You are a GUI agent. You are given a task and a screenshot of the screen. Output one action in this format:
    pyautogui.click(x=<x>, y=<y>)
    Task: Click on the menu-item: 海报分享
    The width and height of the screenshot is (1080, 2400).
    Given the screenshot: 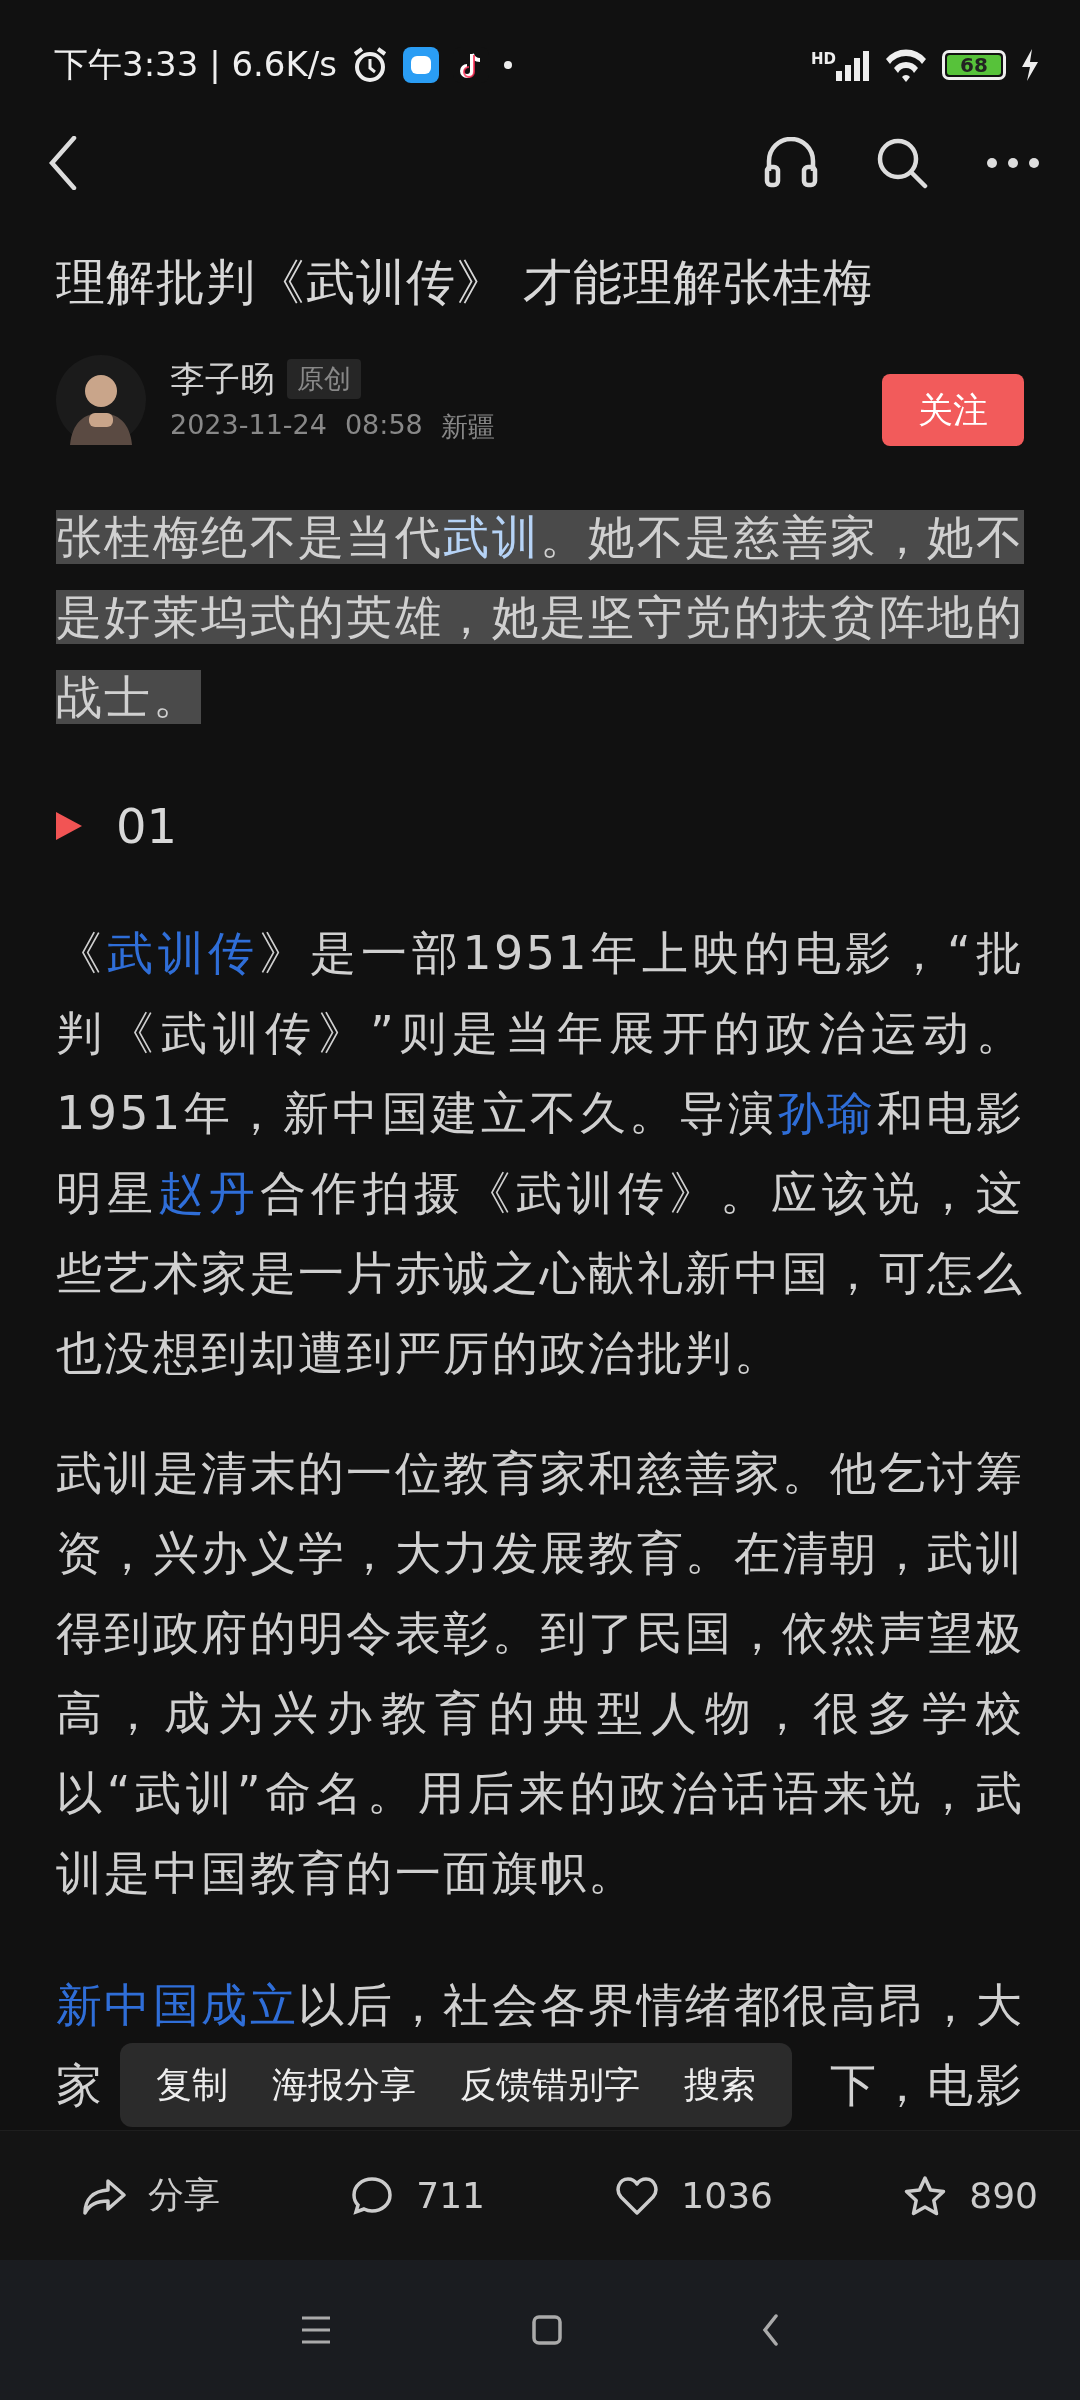 What is the action you would take?
    pyautogui.click(x=344, y=2085)
    